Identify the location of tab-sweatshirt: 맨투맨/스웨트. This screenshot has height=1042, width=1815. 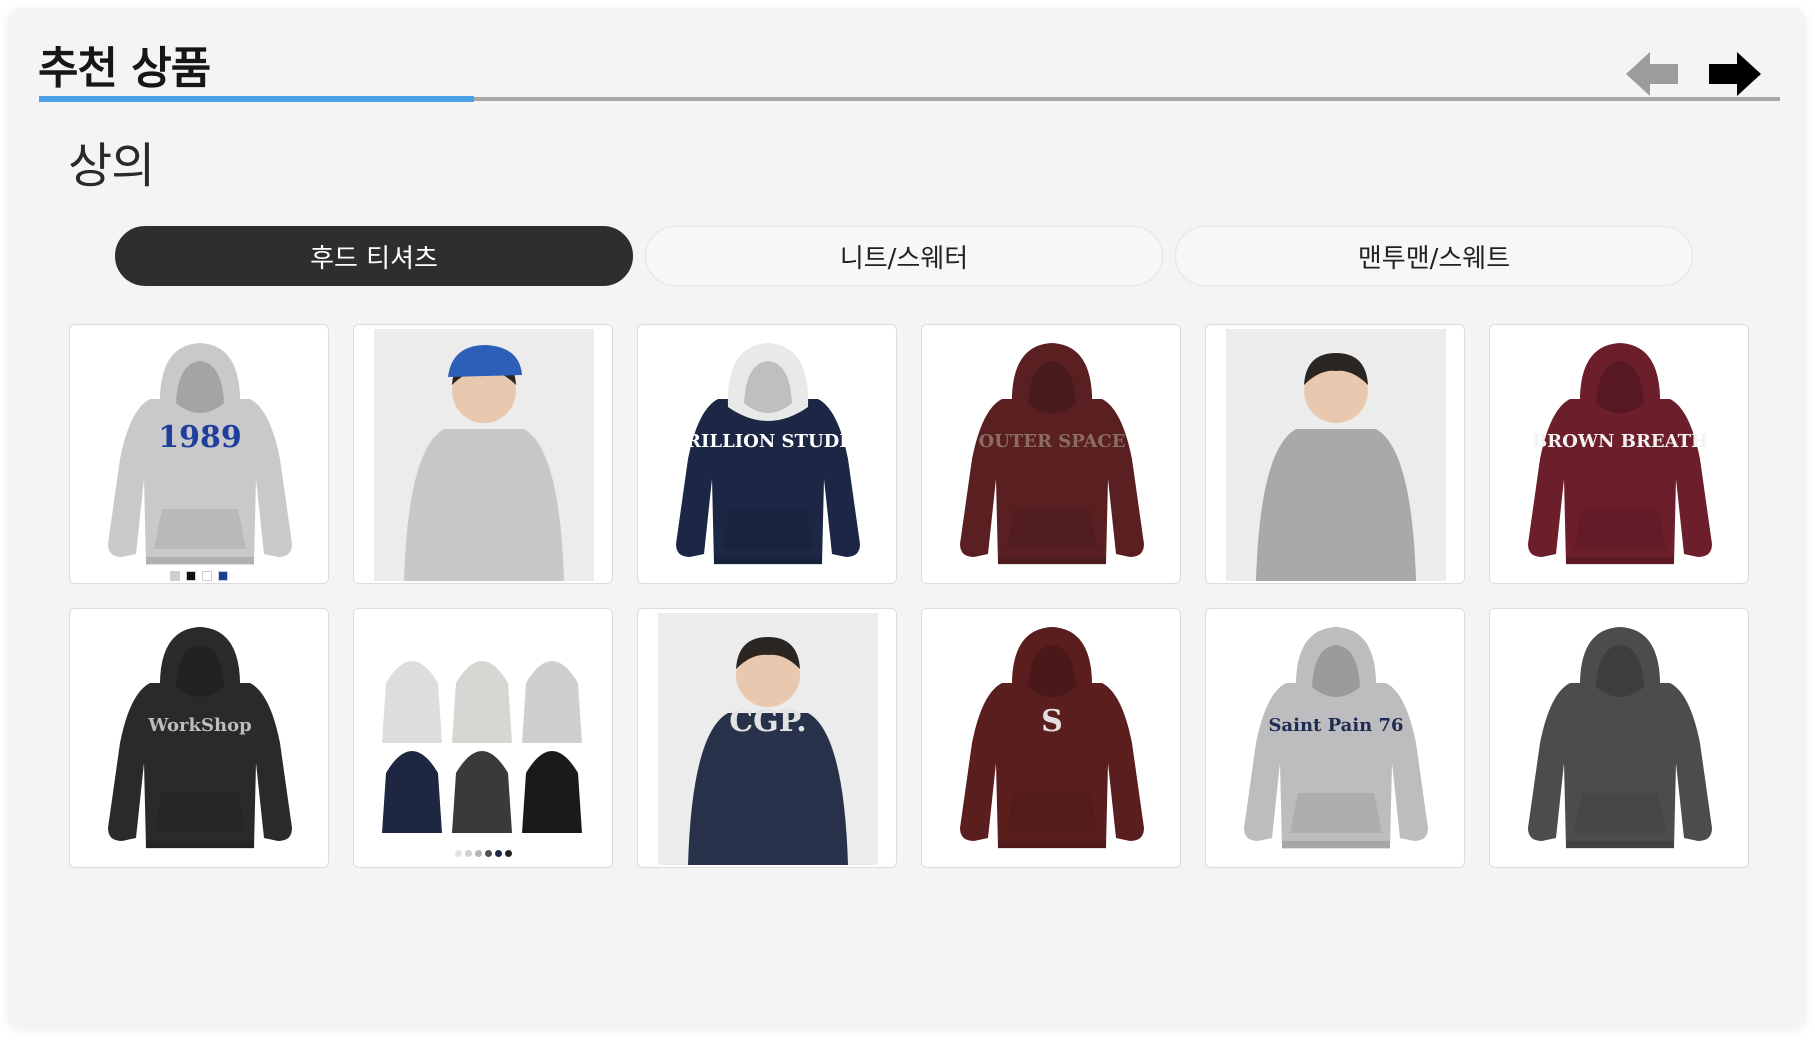
(1434, 256).